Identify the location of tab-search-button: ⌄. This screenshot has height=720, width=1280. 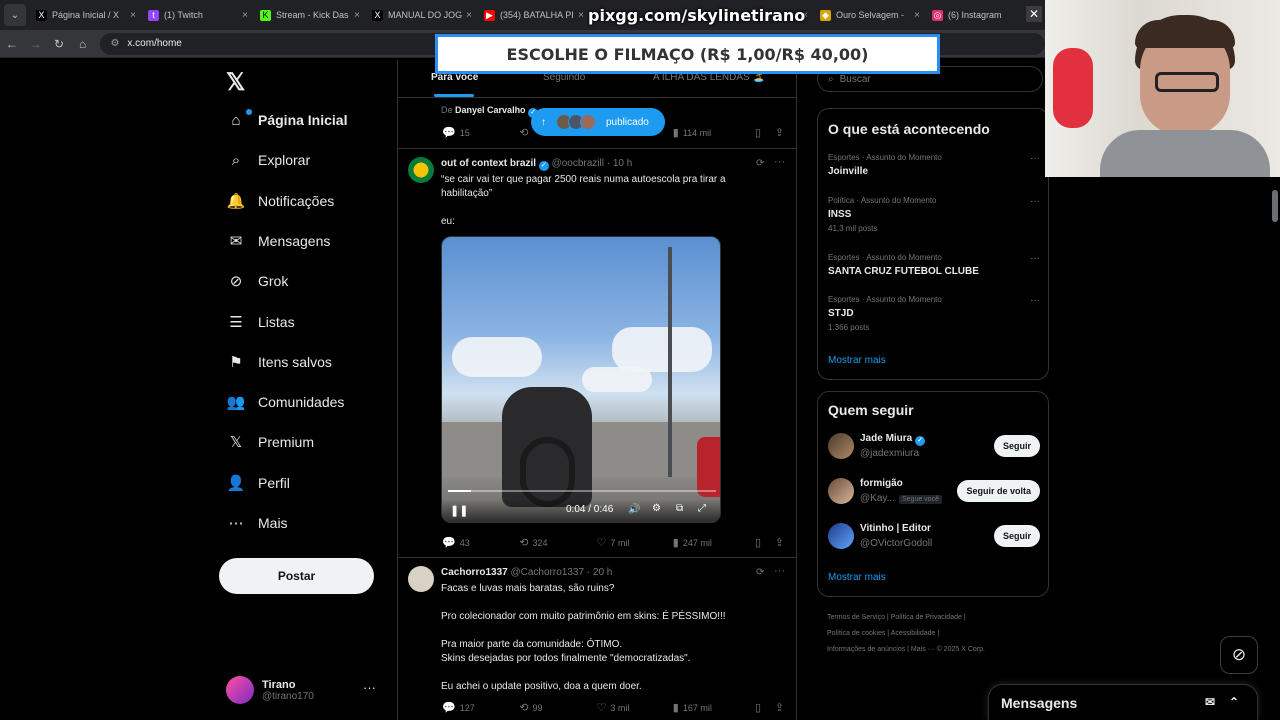
(15, 15).